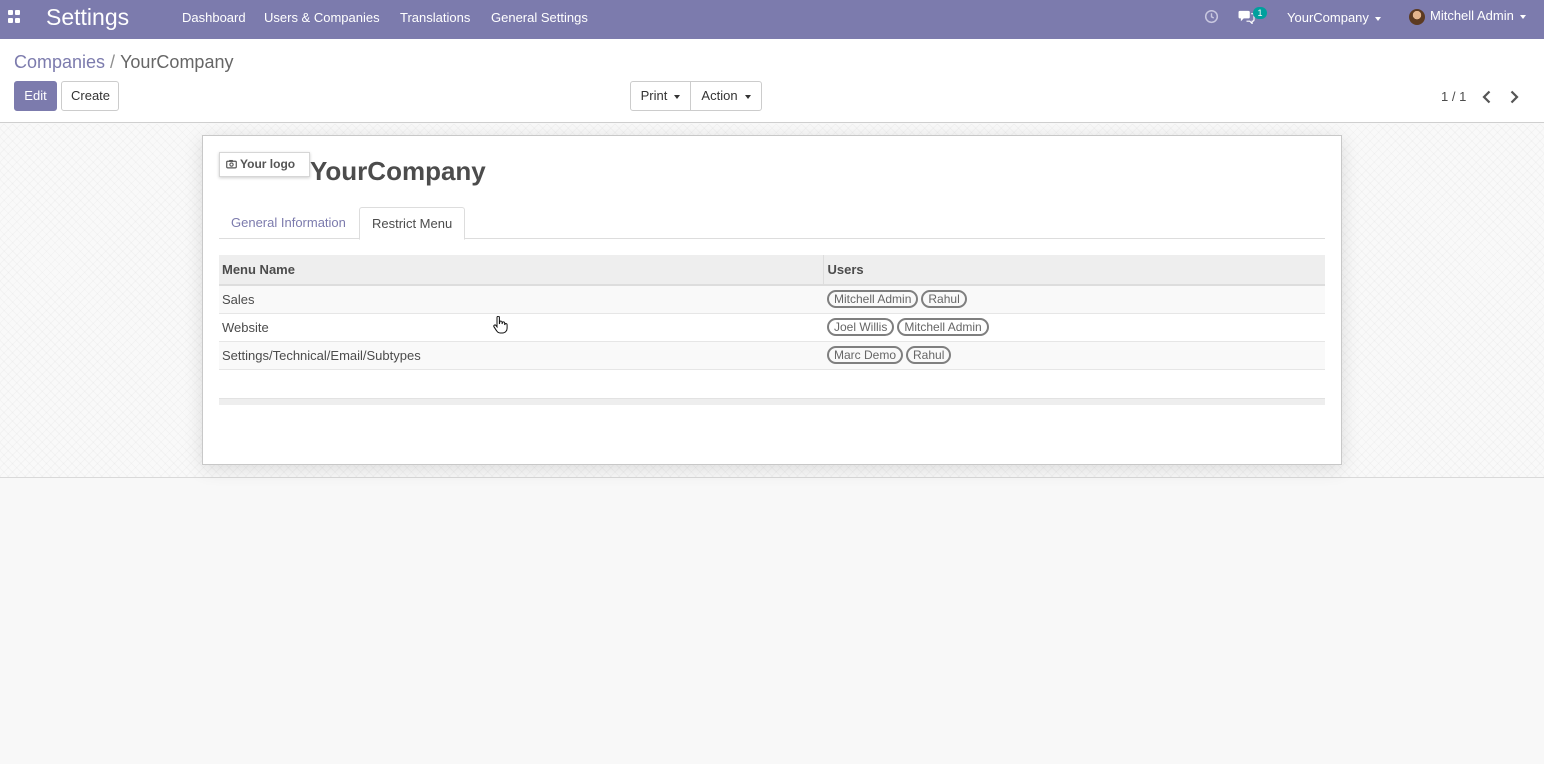 Image resolution: width=1544 pixels, height=764 pixels. Describe the element at coordinates (1472, 15) in the screenshot. I see `user-menu-label: Mitchell Admin` at that location.